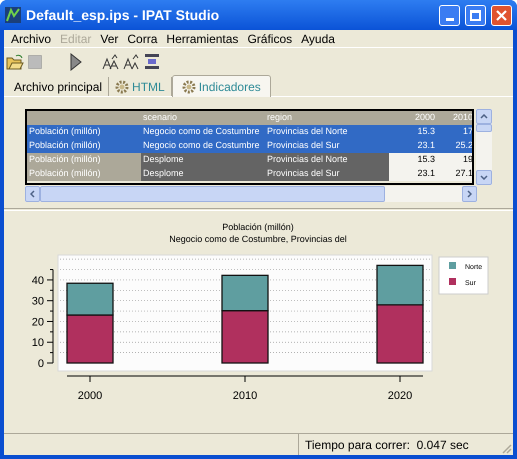  I want to click on window-title: Default_esp.ips - IPAT Studio, so click(123, 15).